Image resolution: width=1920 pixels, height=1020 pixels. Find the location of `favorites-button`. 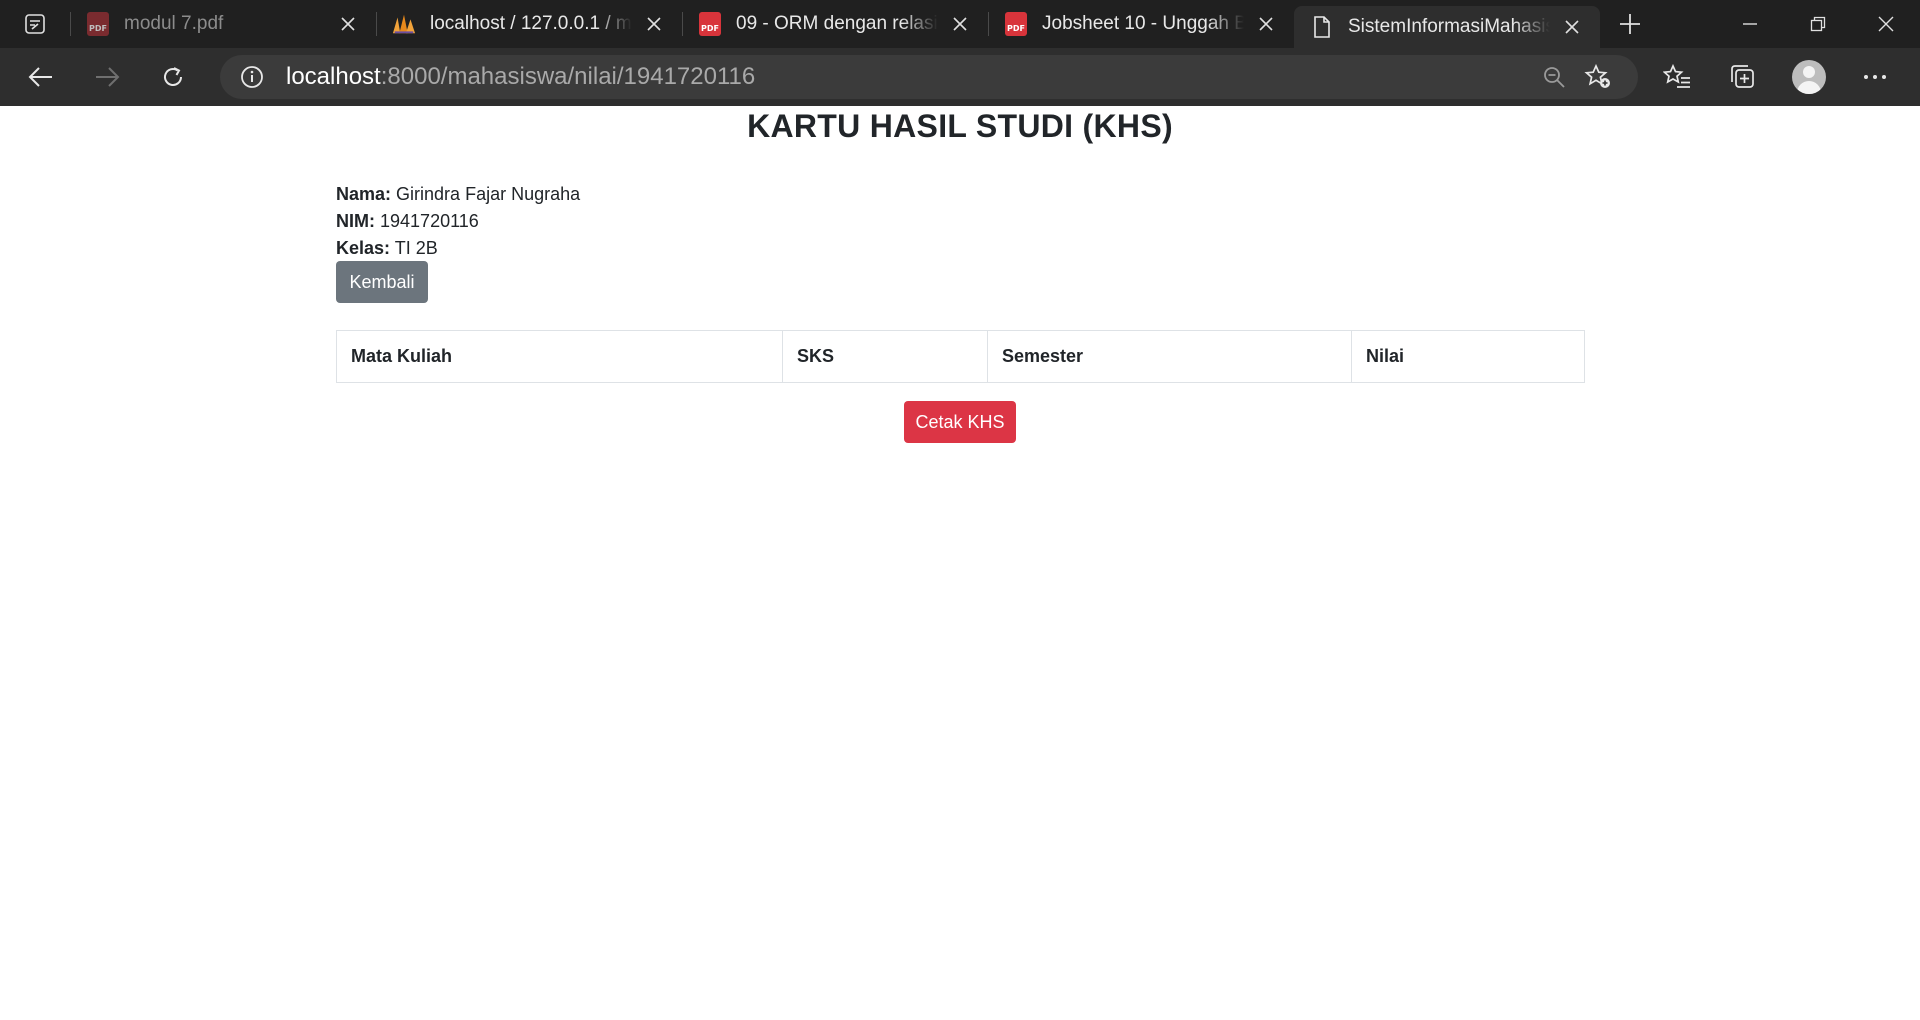

favorites-button is located at coordinates (1677, 77).